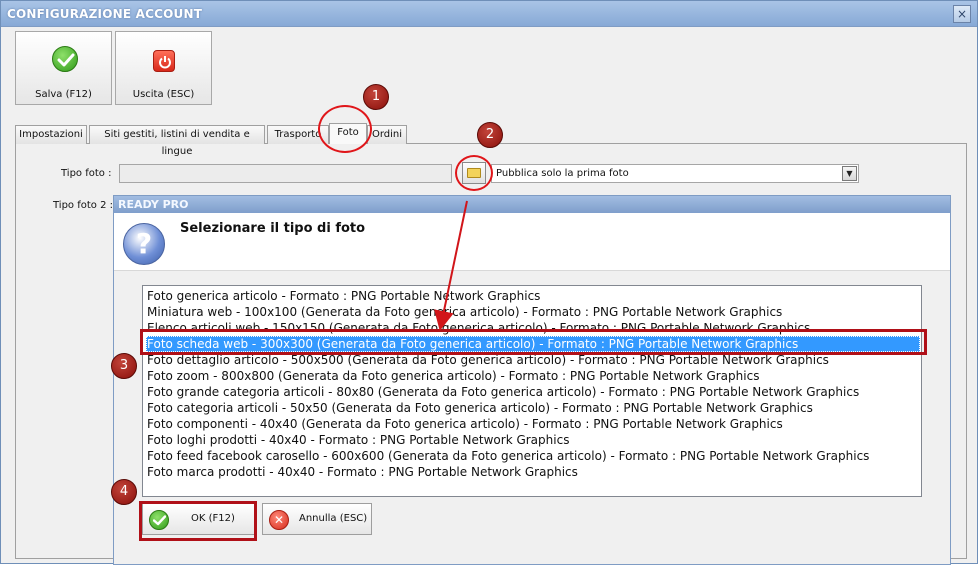  Describe the element at coordinates (124, 366) in the screenshot. I see `step-badge-3: 3` at that location.